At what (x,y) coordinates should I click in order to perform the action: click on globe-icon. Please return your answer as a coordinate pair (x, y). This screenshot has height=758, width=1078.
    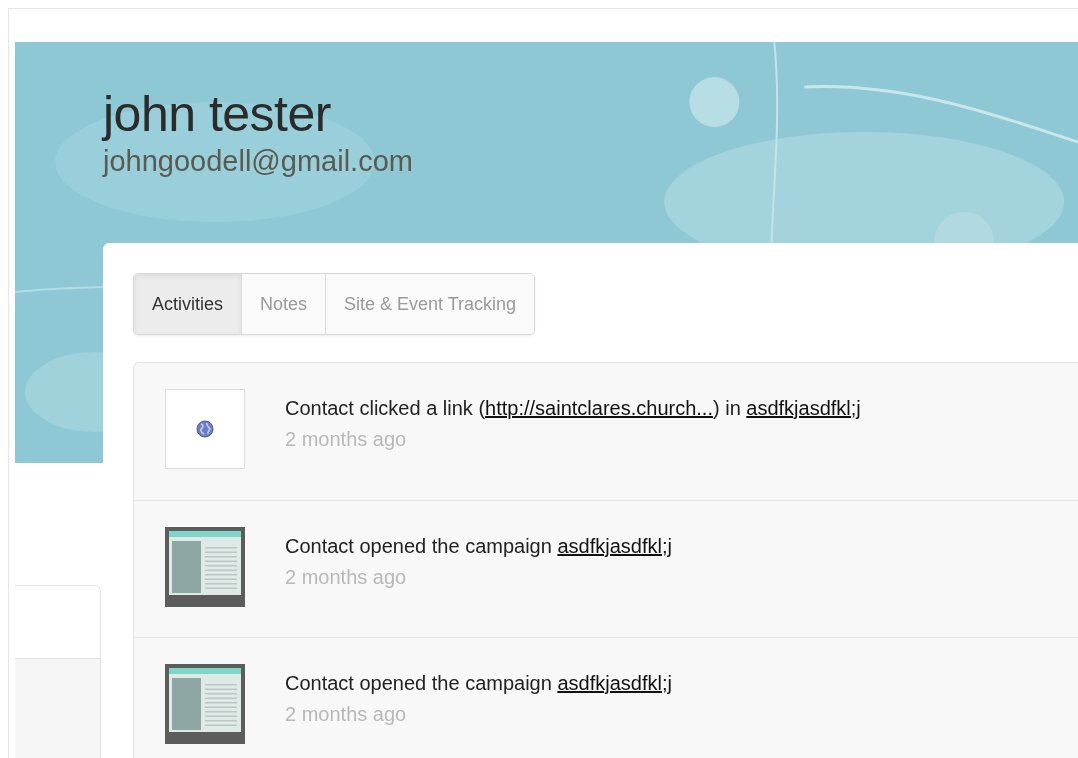
    Looking at the image, I should click on (205, 429).